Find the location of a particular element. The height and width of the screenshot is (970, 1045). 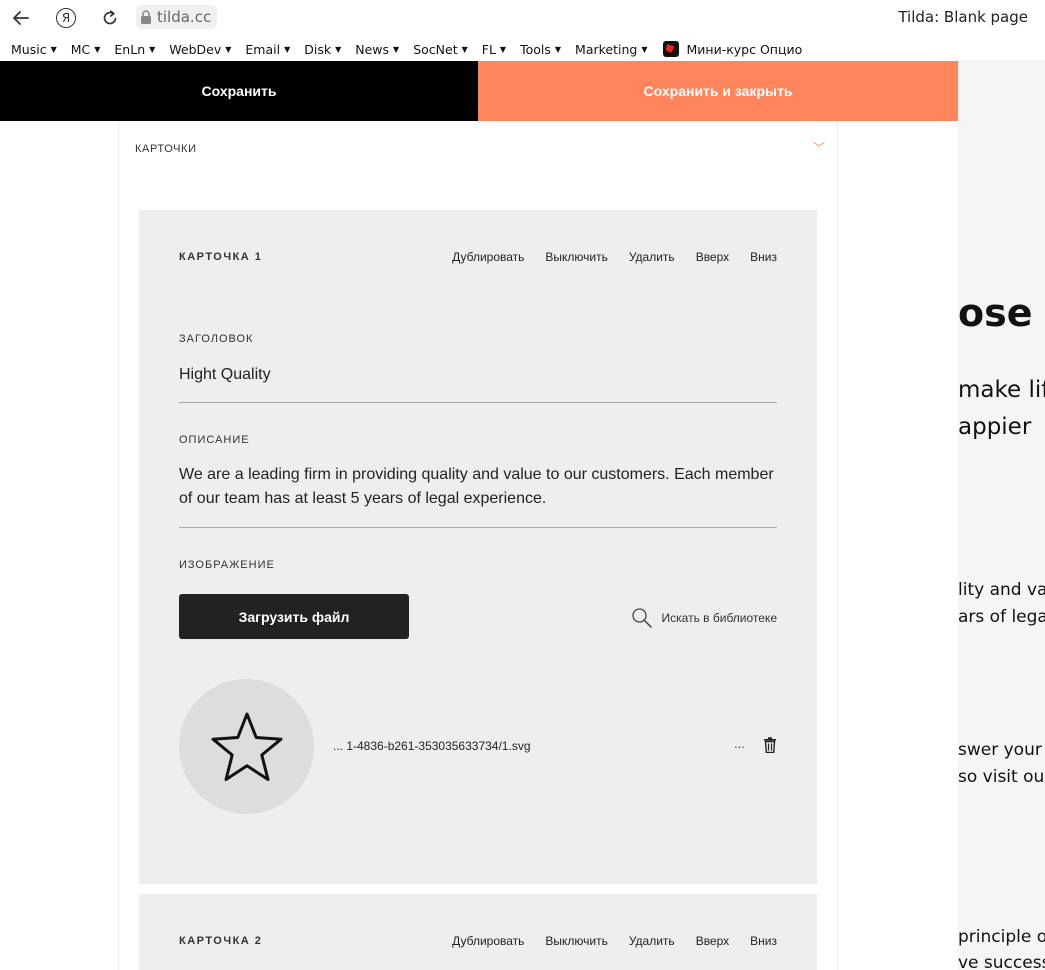

description-label: ОПИСАНИЕ is located at coordinates (214, 440).